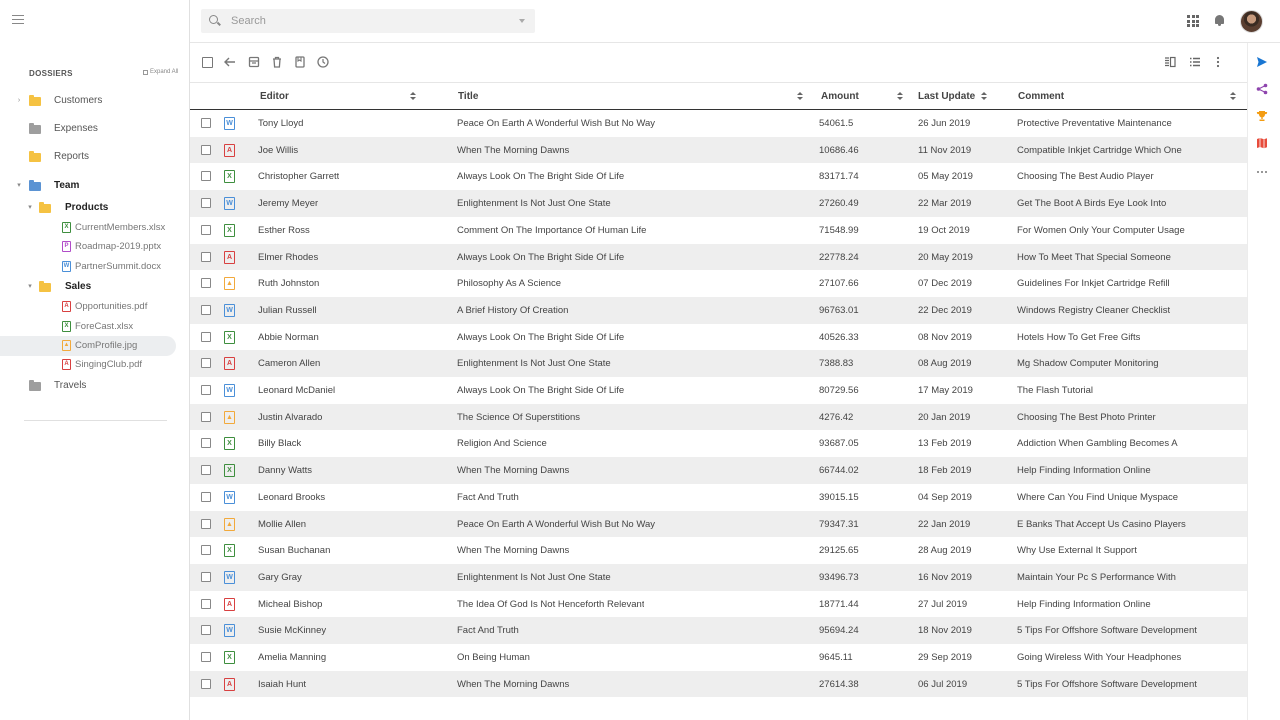  What do you see at coordinates (88, 307) in the screenshot?
I see `tree-item-opportunities-pdf: A Opportunities.pdf` at bounding box center [88, 307].